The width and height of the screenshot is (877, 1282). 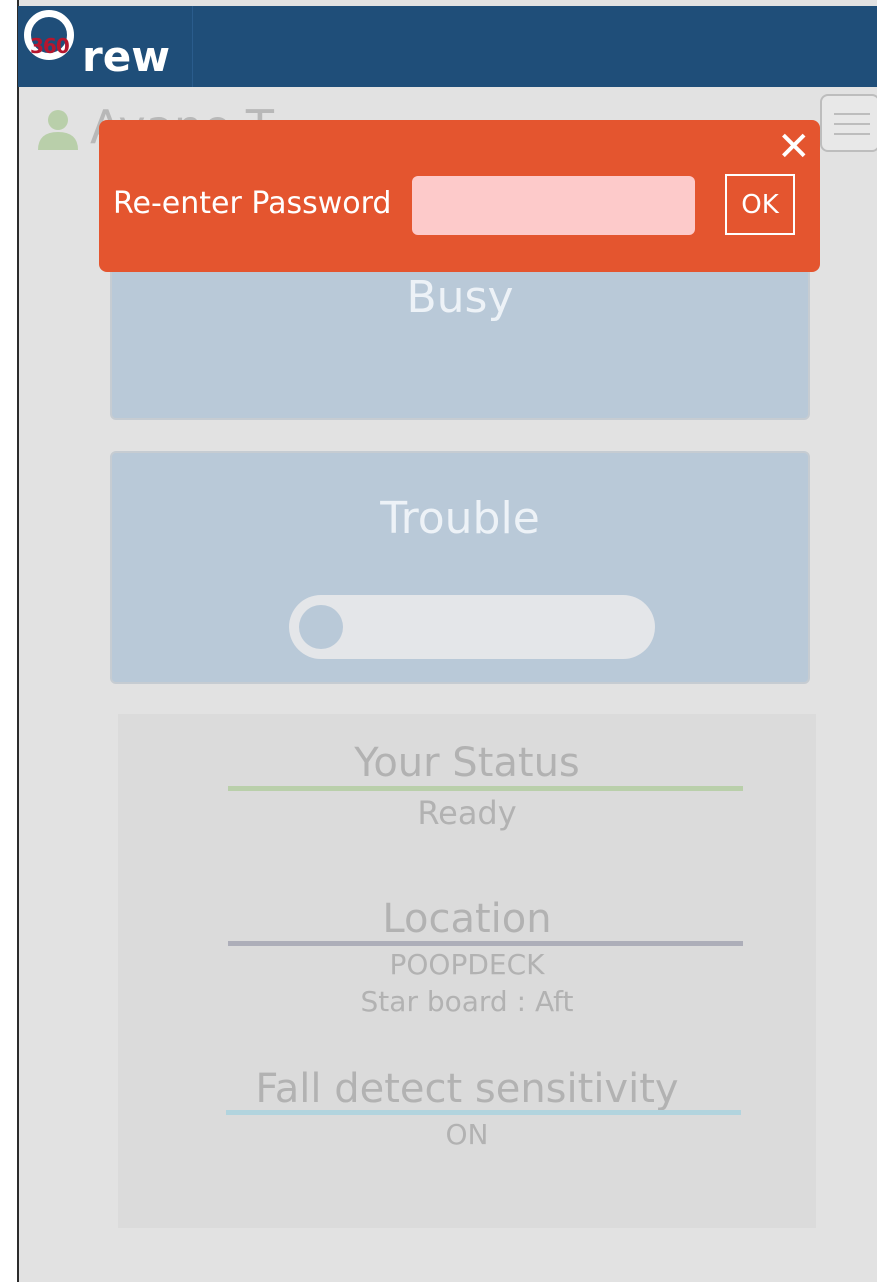 What do you see at coordinates (58, 130) in the screenshot?
I see `user-icon` at bounding box center [58, 130].